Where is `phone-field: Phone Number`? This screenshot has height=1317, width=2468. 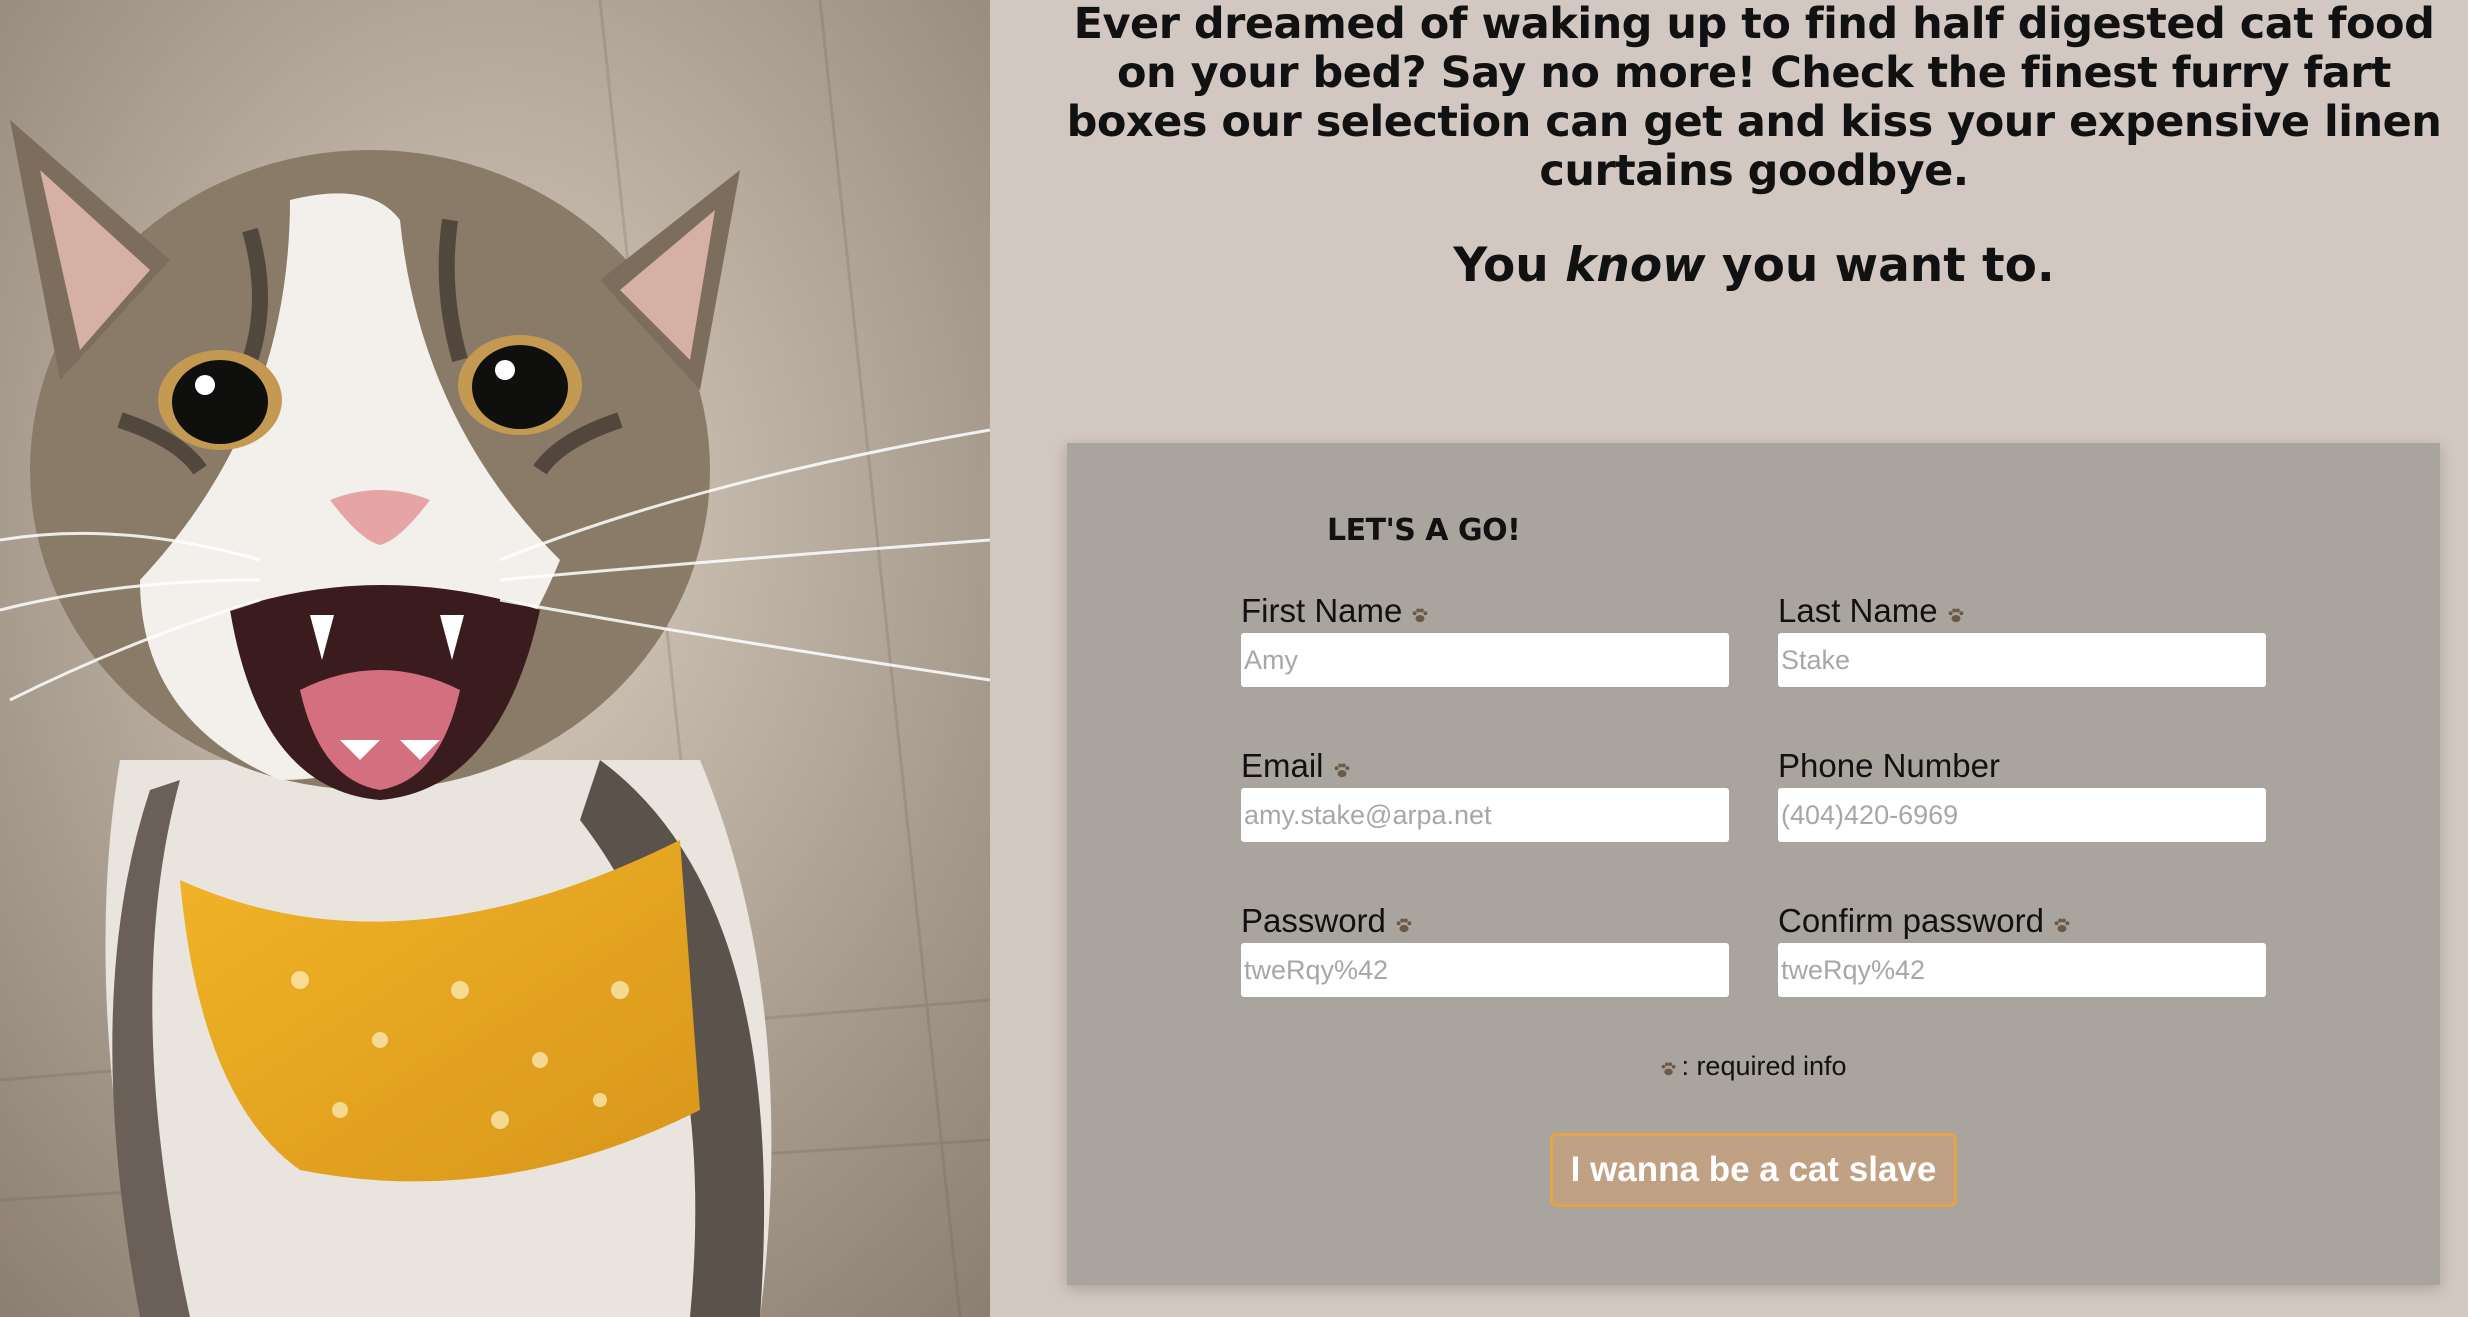
phone-field: Phone Number is located at coordinates (2022, 794).